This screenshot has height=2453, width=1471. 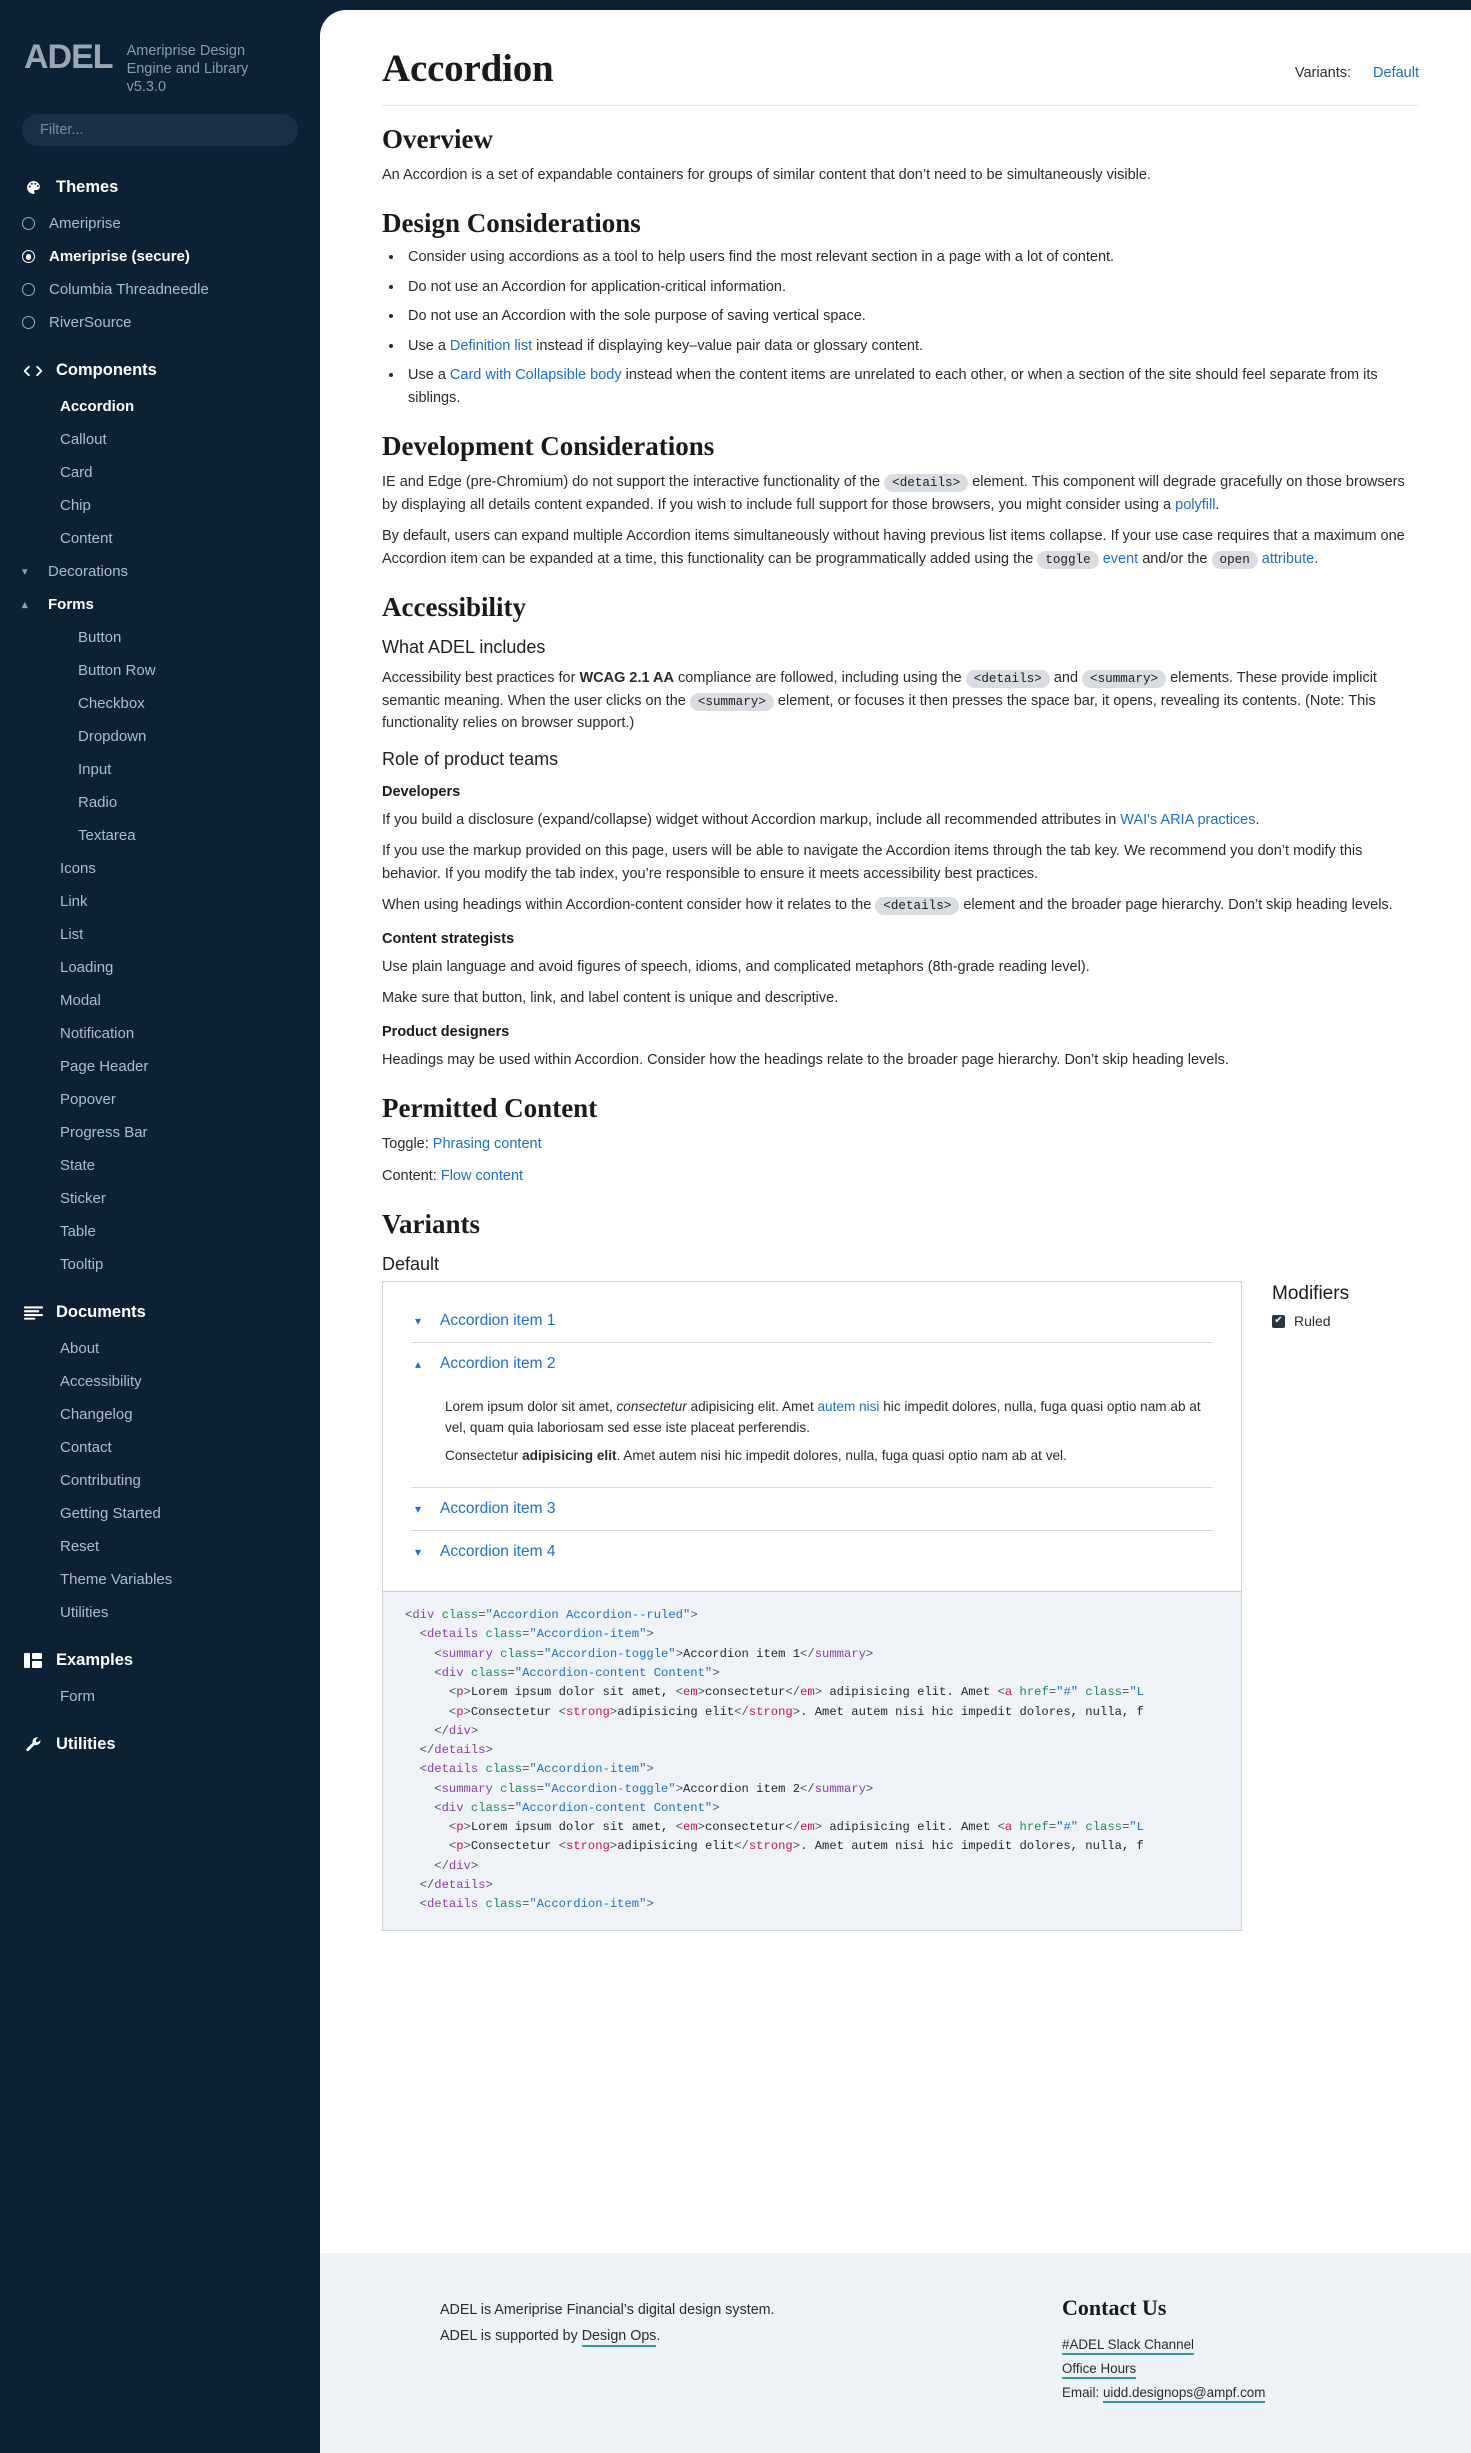 I want to click on sidebar-item-changelog: Changelog, so click(x=160, y=1414).